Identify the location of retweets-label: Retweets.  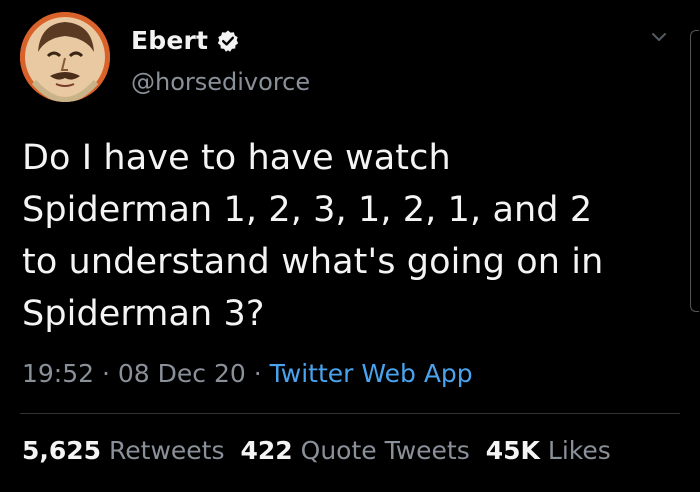
(167, 450).